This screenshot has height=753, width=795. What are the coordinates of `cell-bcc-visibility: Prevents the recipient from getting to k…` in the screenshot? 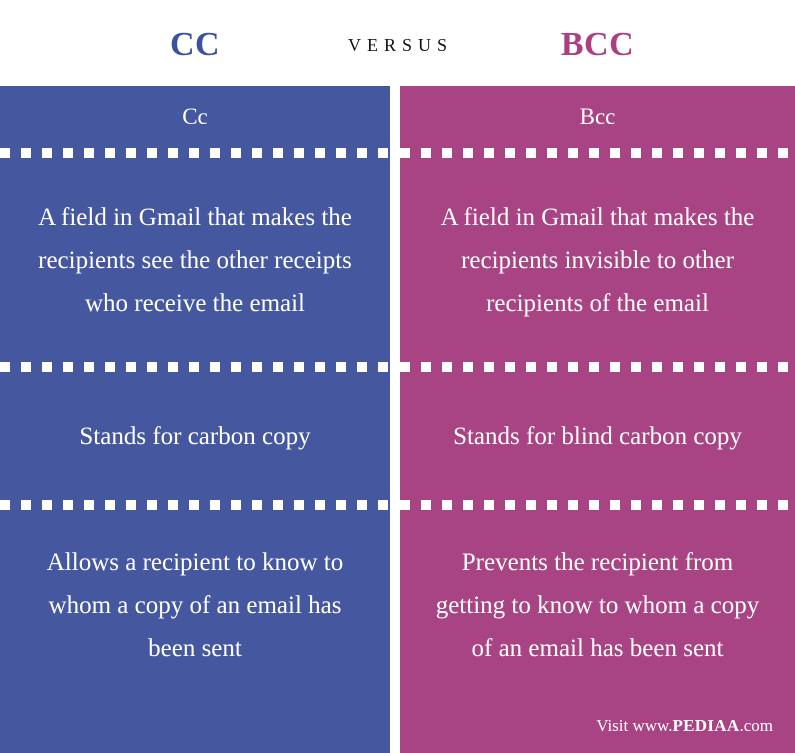 It's located at (597, 605).